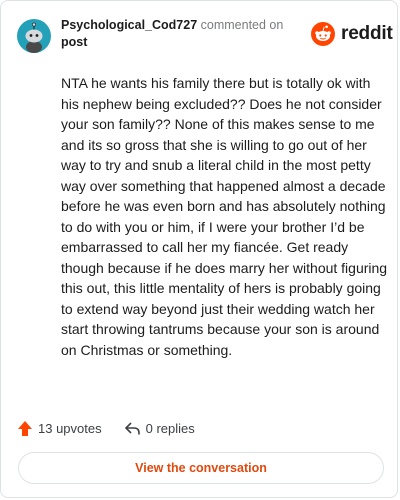  I want to click on reddit-logo-icon, so click(323, 34).